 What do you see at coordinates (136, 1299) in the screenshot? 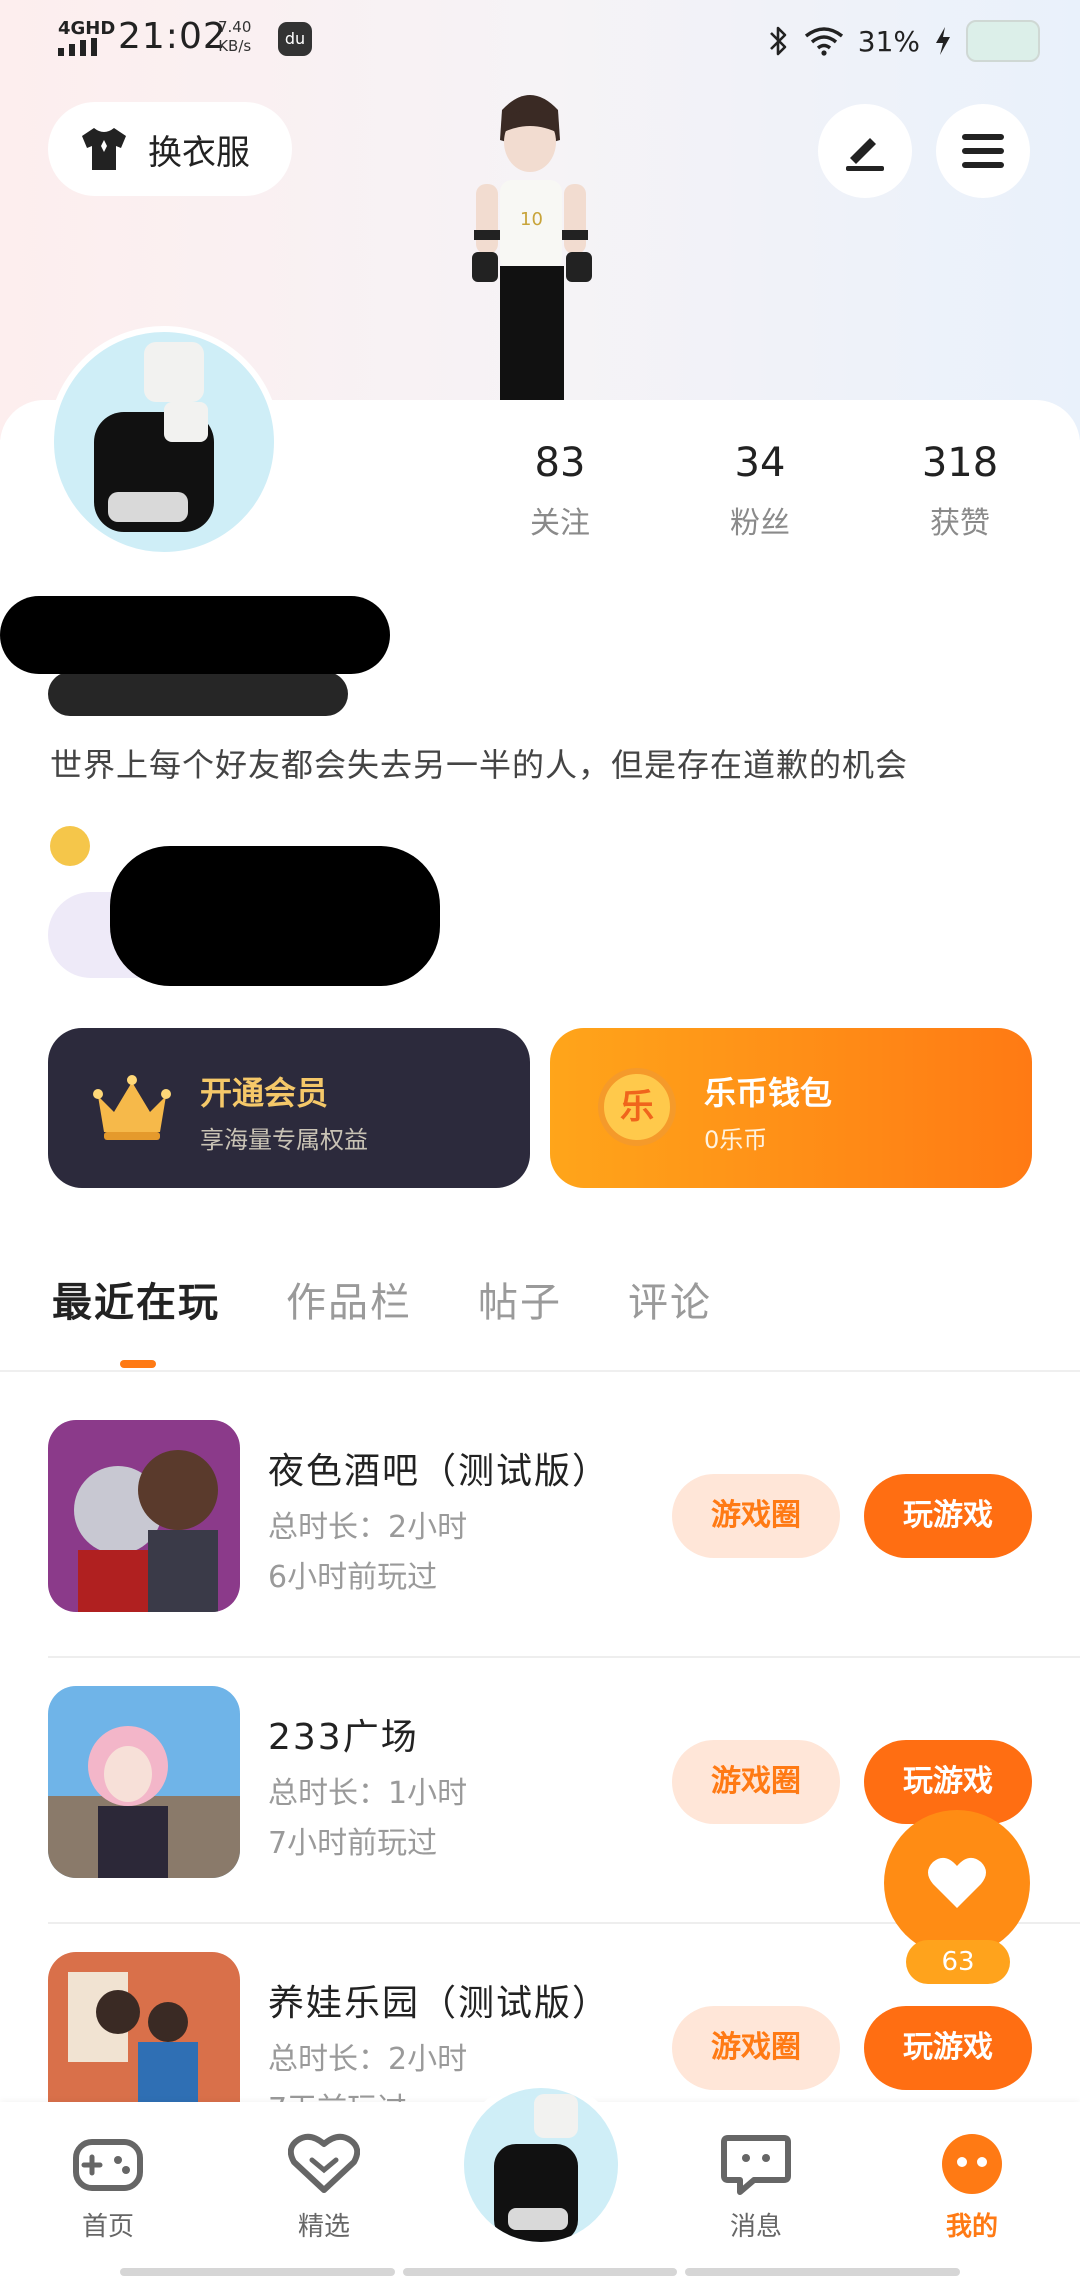
I see `tab-recent: 最近在玩` at bounding box center [136, 1299].